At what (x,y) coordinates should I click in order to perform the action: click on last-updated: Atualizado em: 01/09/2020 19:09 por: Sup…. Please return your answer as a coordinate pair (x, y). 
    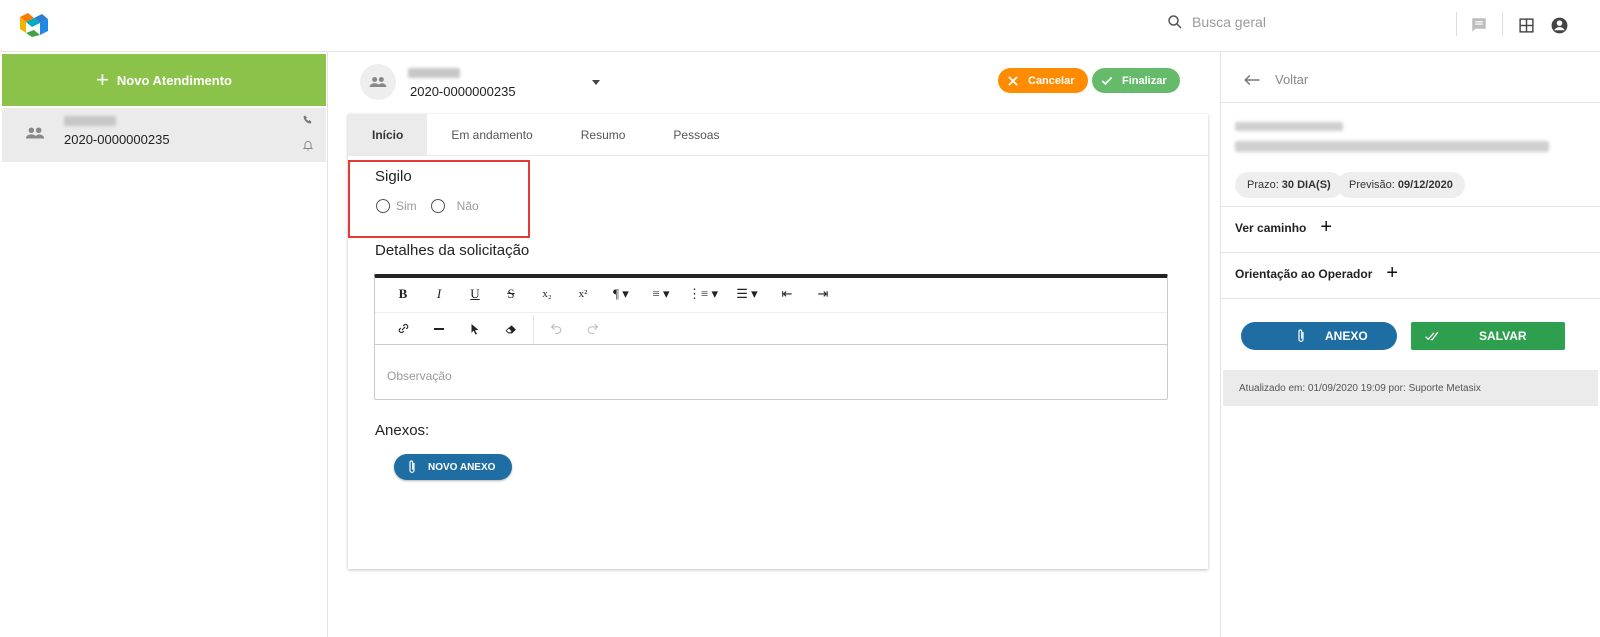
    Looking at the image, I should click on (1410, 388).